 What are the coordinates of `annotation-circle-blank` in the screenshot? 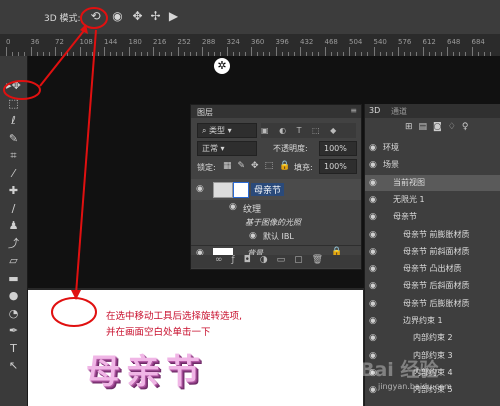 It's located at (74, 312).